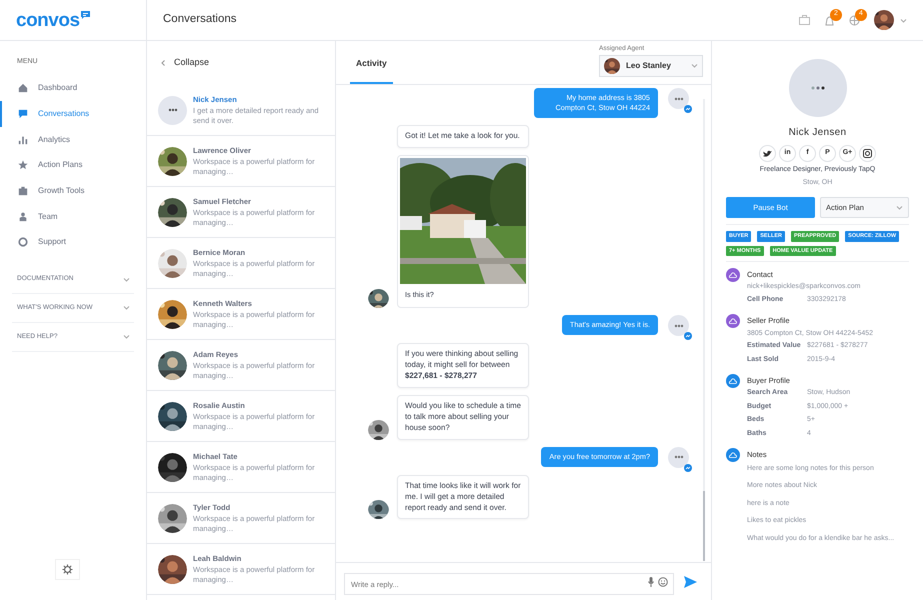  What do you see at coordinates (23, 88) in the screenshot?
I see `home-icon` at bounding box center [23, 88].